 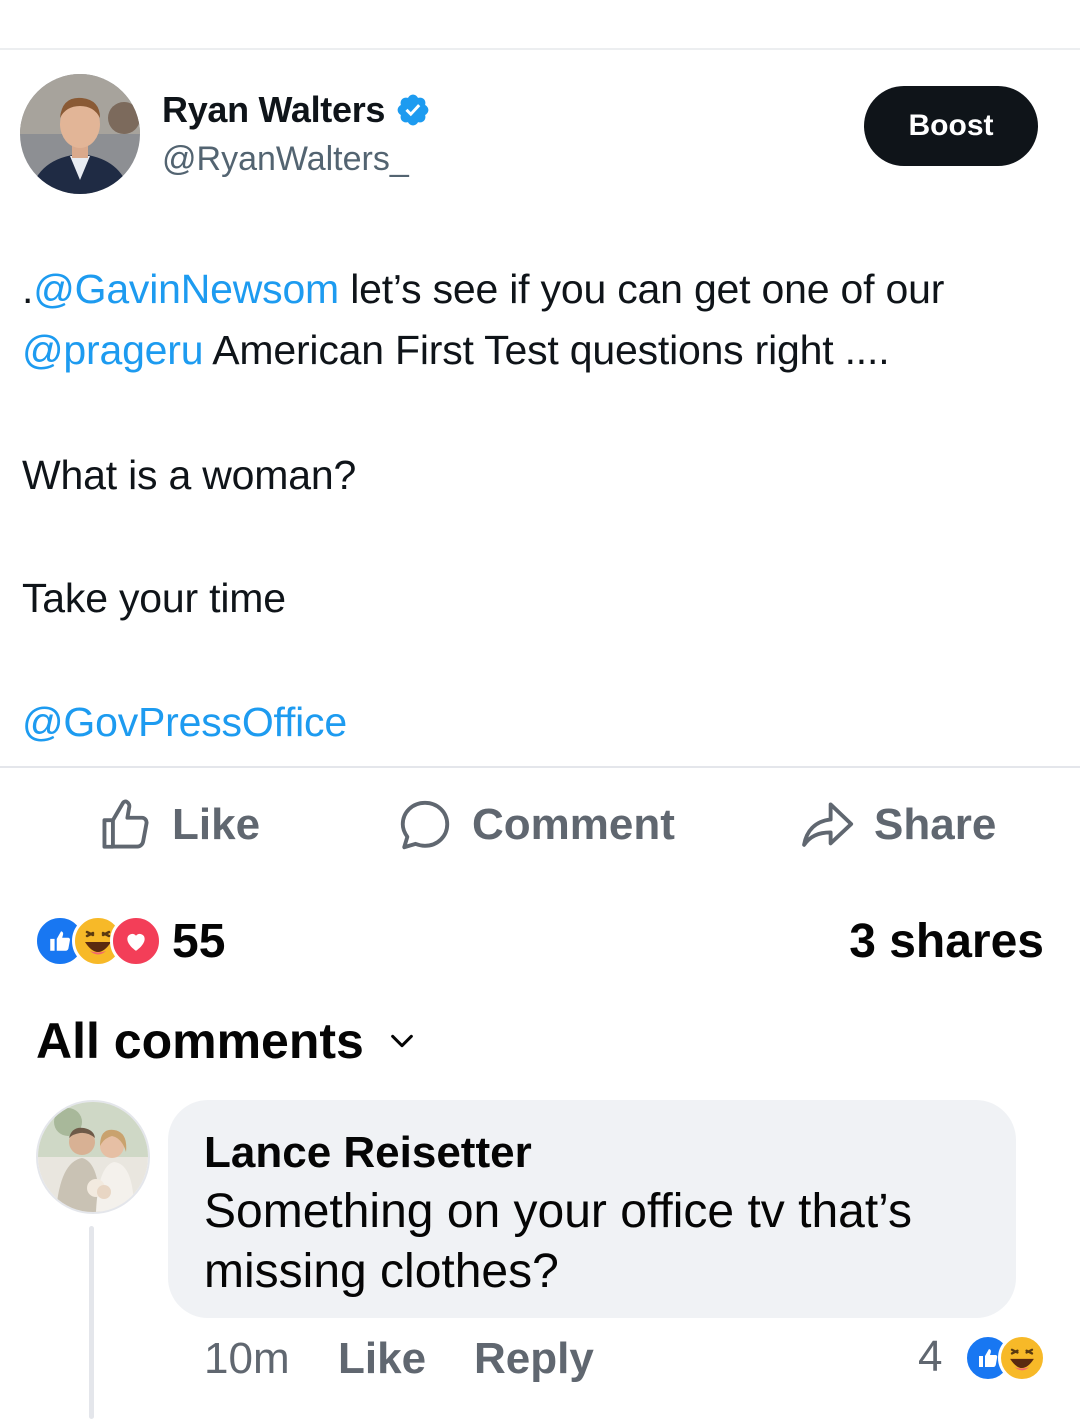 What do you see at coordinates (285, 159) in the screenshot?
I see `author-handle: @RyanWalters_` at bounding box center [285, 159].